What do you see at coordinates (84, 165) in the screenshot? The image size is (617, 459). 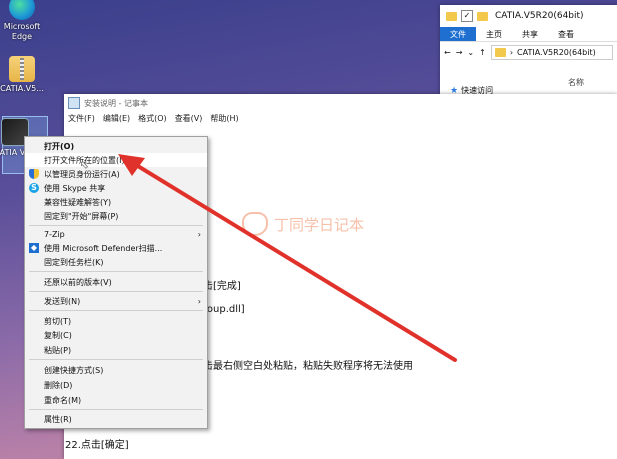 I see `mouse-cursor-icon: ⬉` at bounding box center [84, 165].